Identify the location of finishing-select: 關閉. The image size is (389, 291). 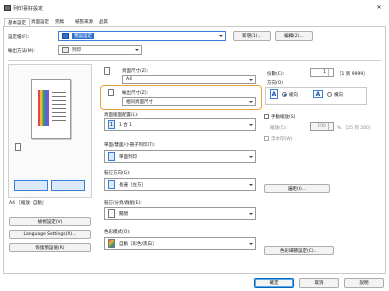
(180, 213).